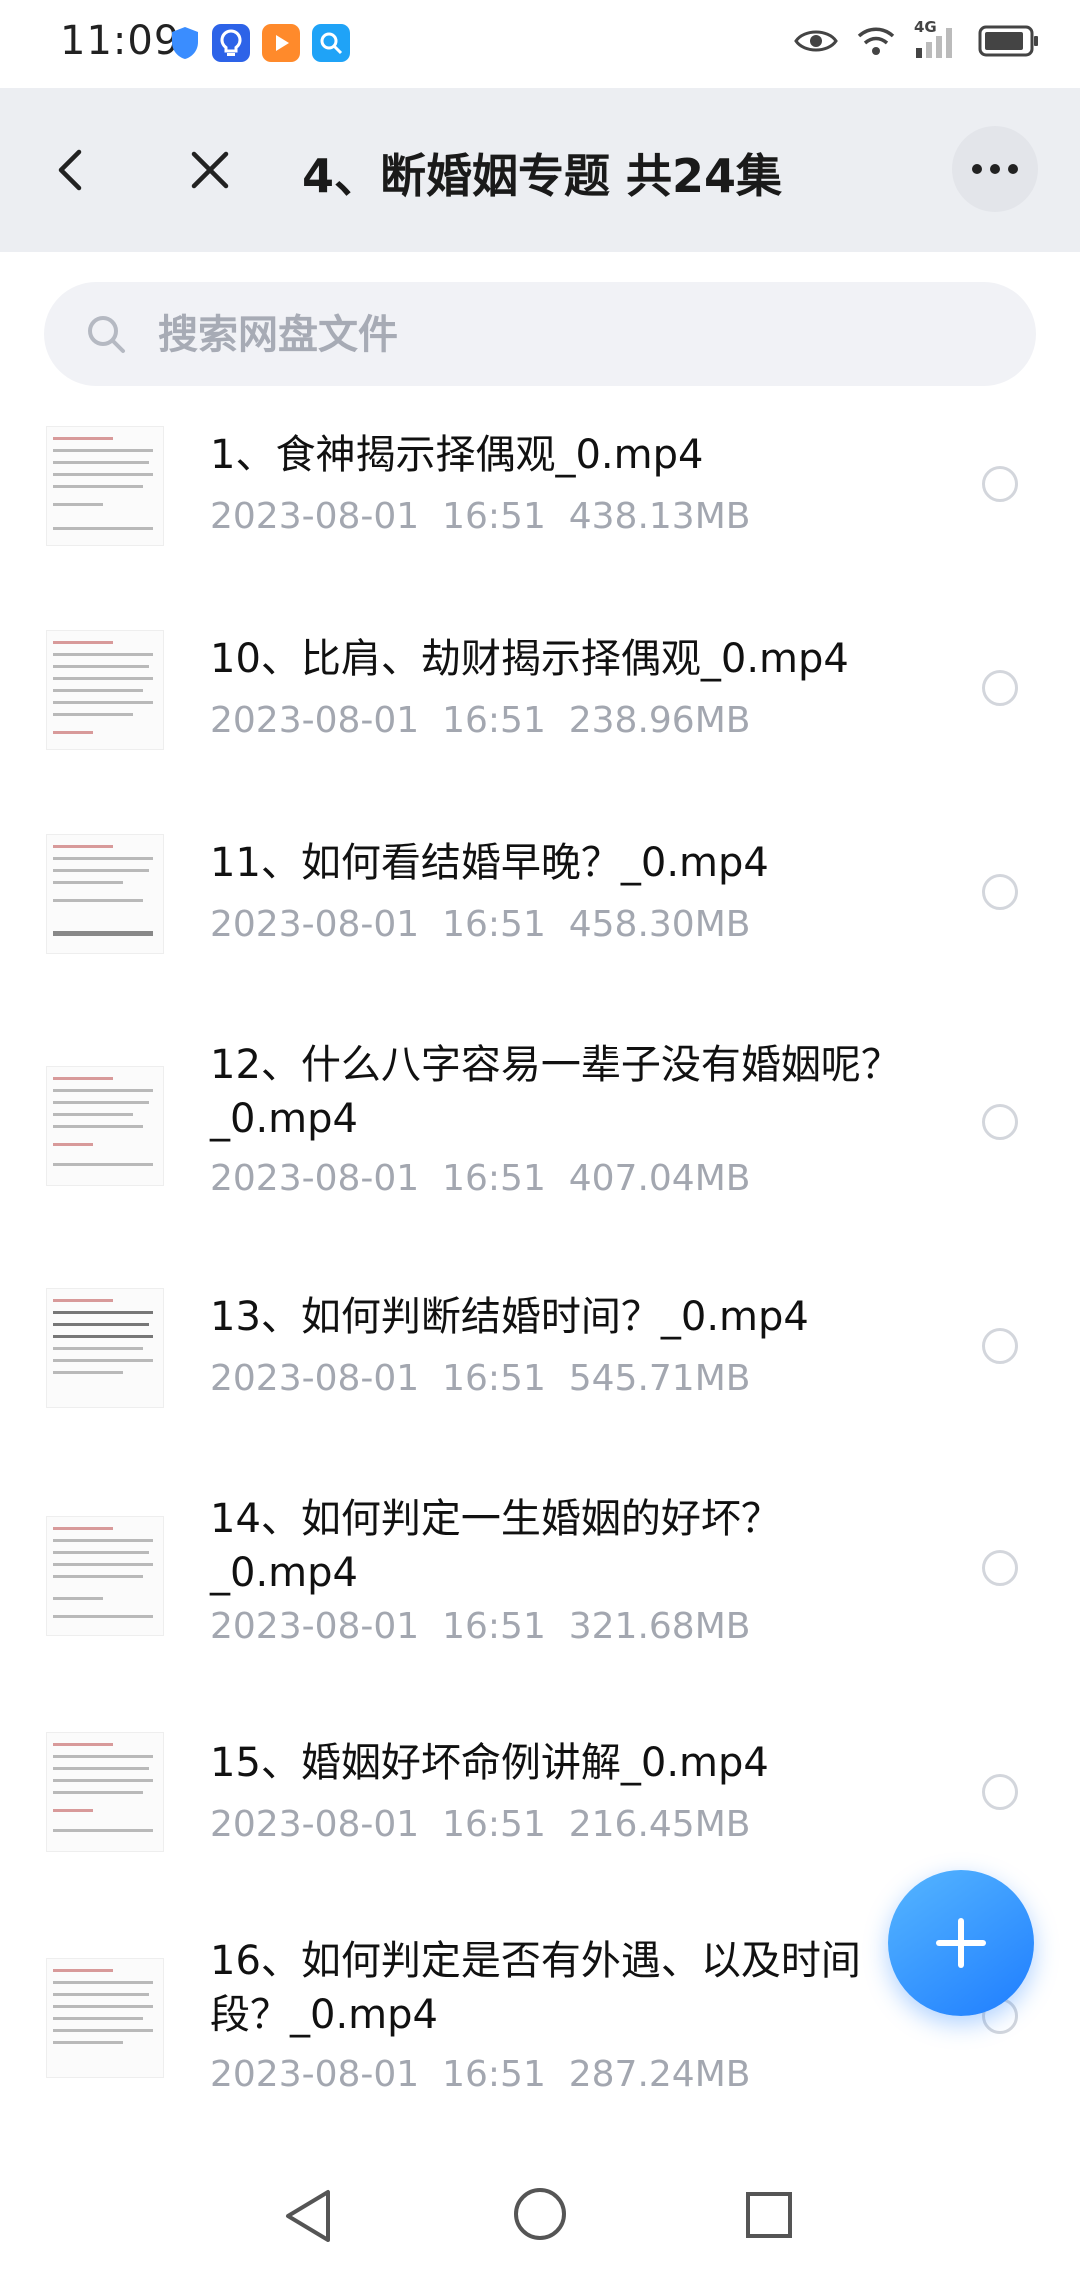 The image size is (1080, 2280). I want to click on file-meta: 2023-08-01 16:51 321.68MB, so click(480, 1626).